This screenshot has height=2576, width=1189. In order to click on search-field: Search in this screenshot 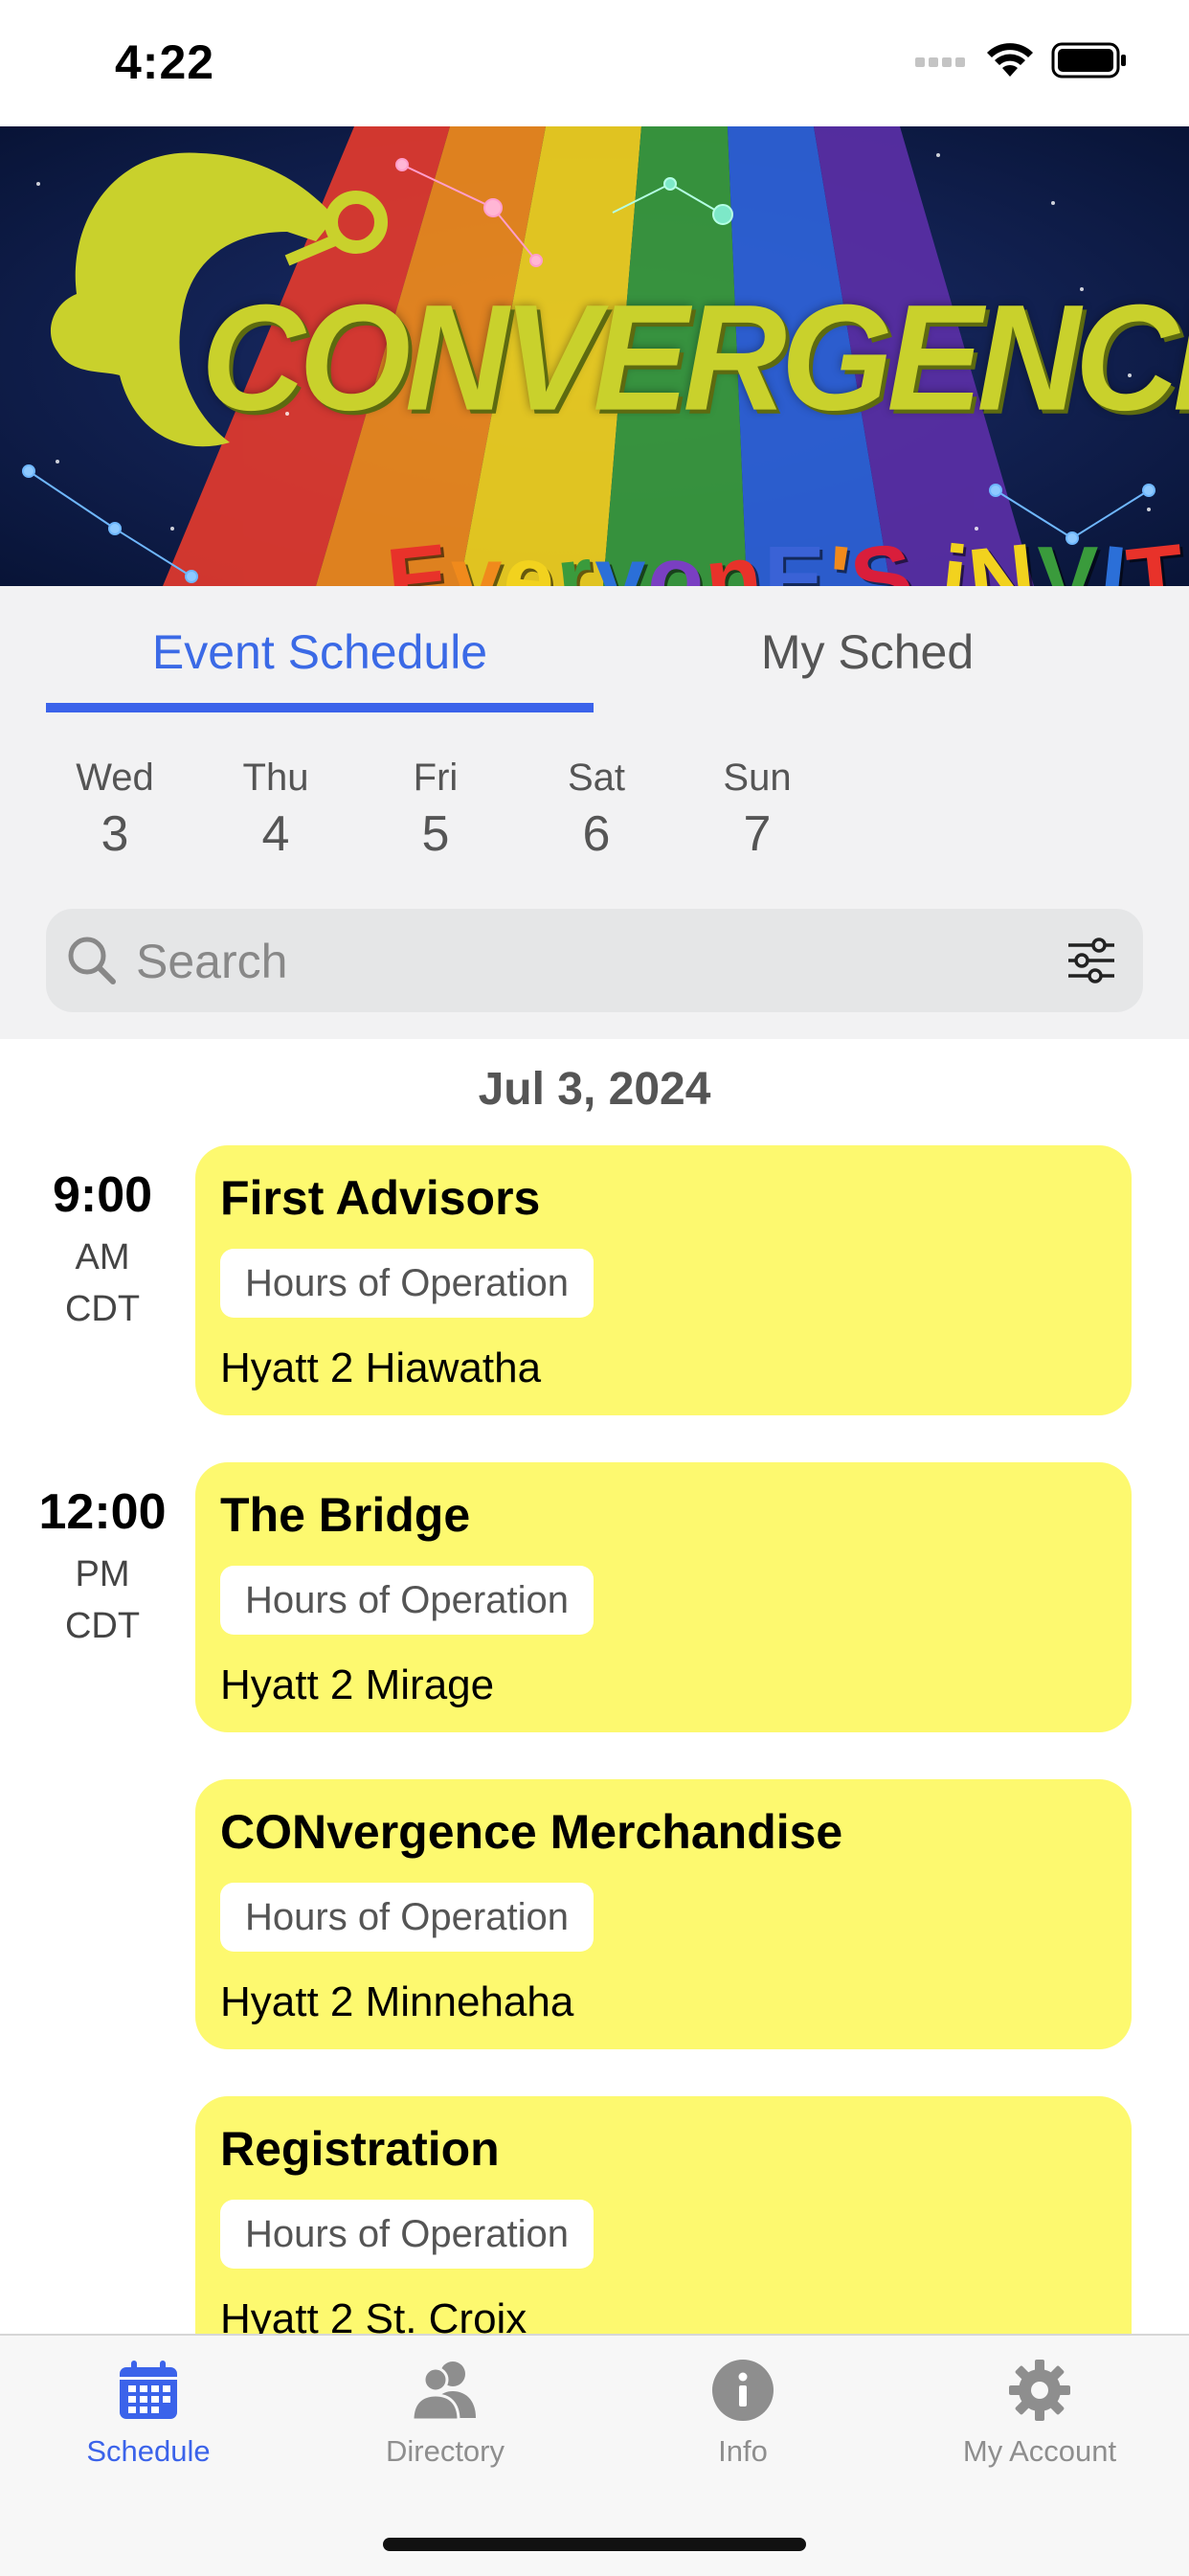, I will do `click(594, 960)`.